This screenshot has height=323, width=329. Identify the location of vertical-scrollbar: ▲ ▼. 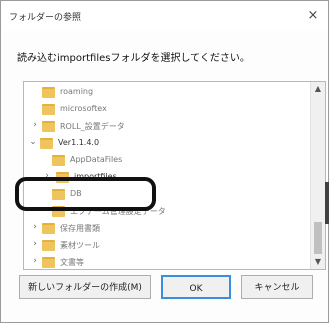
(317, 175).